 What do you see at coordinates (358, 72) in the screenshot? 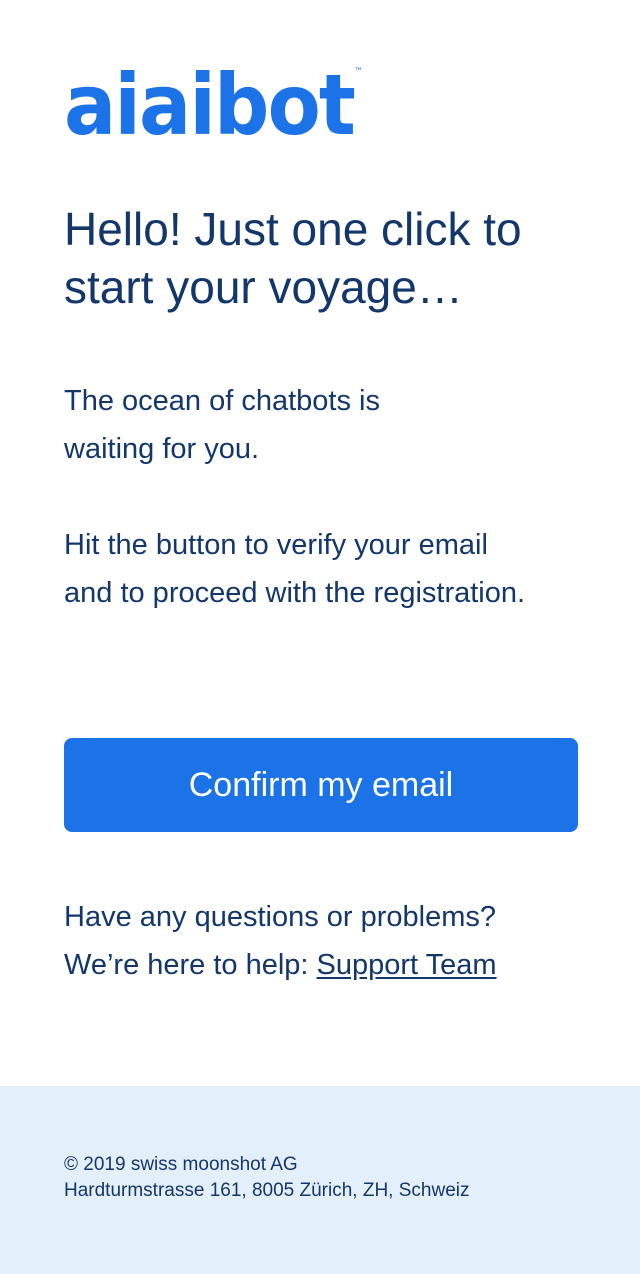
I see `logo-trademark: ™` at bounding box center [358, 72].